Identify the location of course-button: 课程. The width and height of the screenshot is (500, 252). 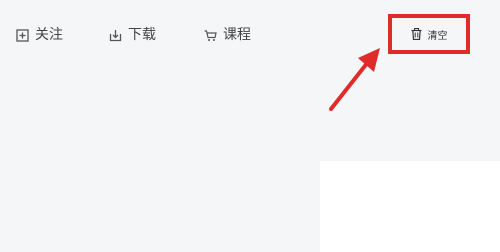
(227, 35).